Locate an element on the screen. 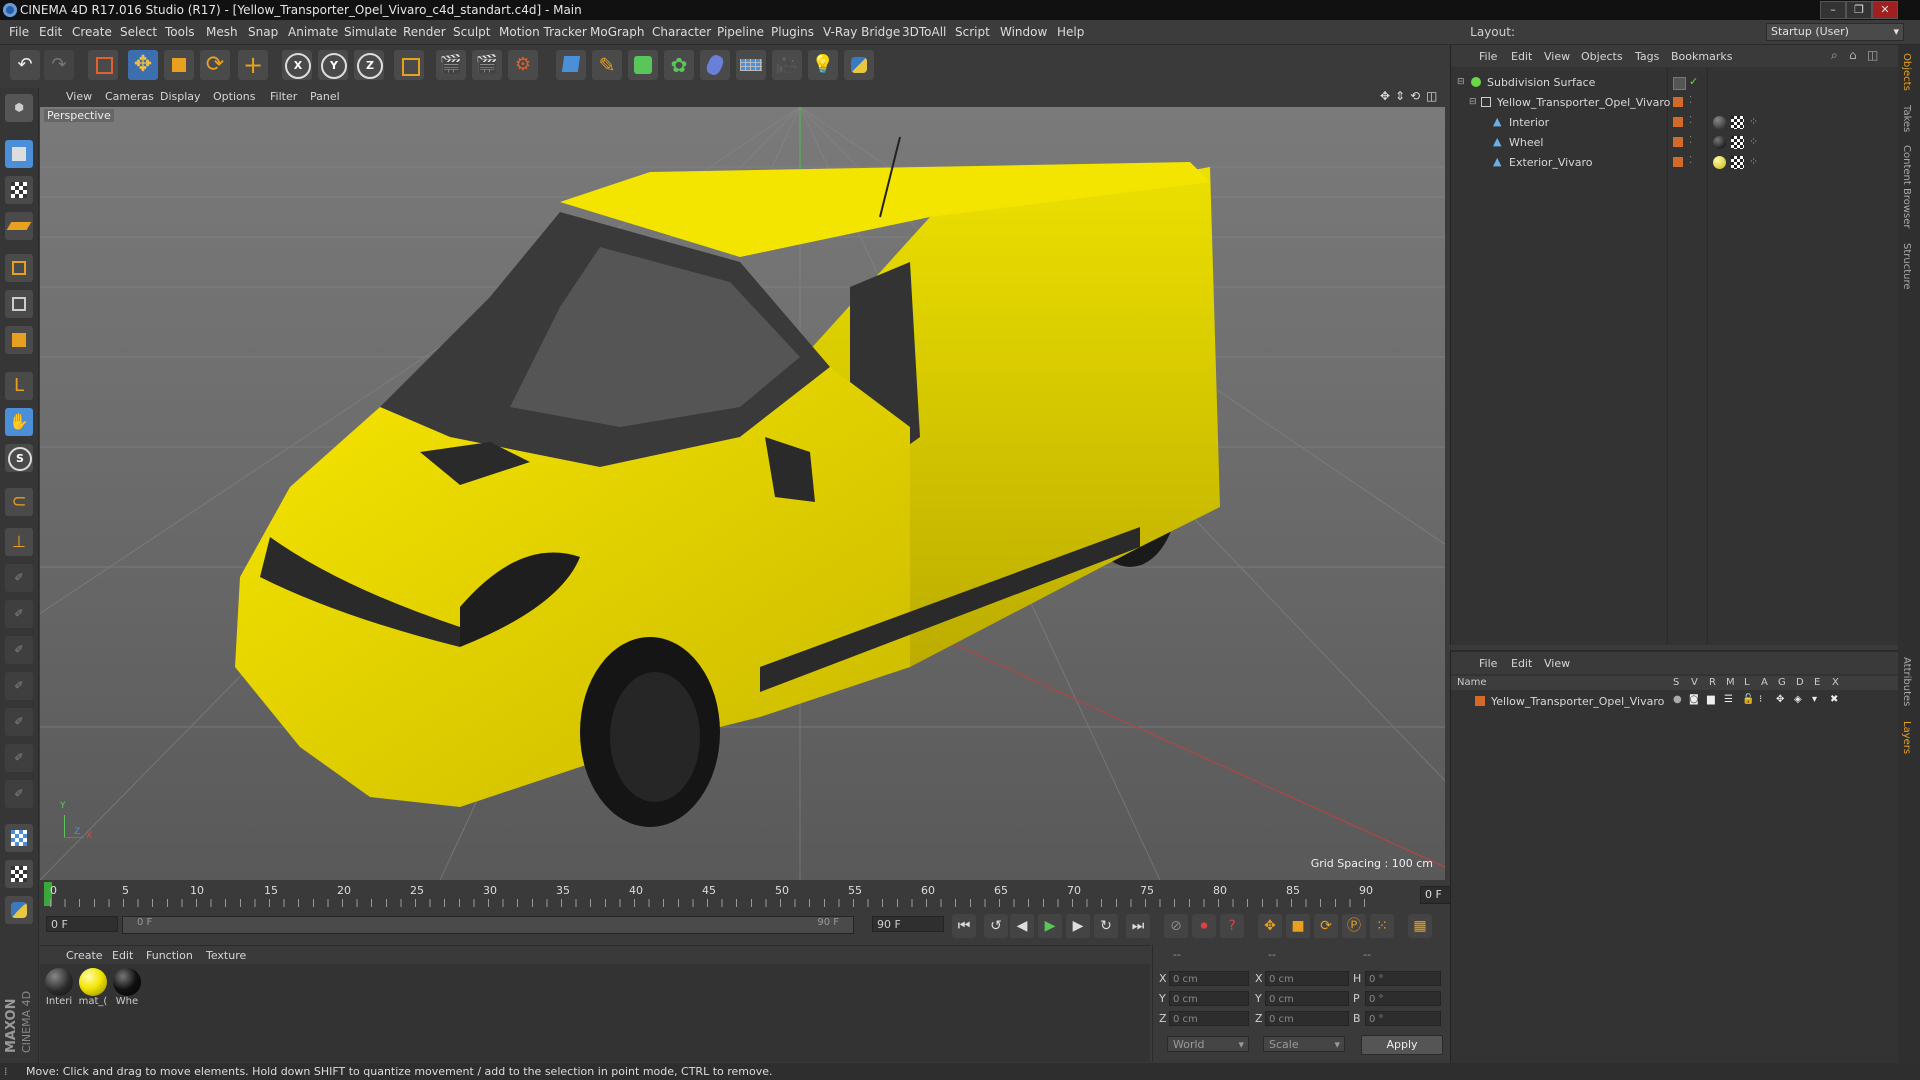 The width and height of the screenshot is (1920, 1080). lock-toggle-icon: 🔓 is located at coordinates (1748, 699).